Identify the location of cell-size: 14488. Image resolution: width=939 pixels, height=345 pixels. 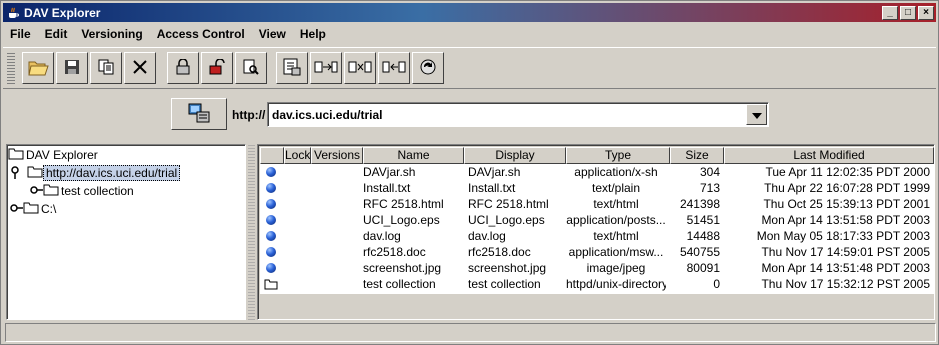
(703, 236).